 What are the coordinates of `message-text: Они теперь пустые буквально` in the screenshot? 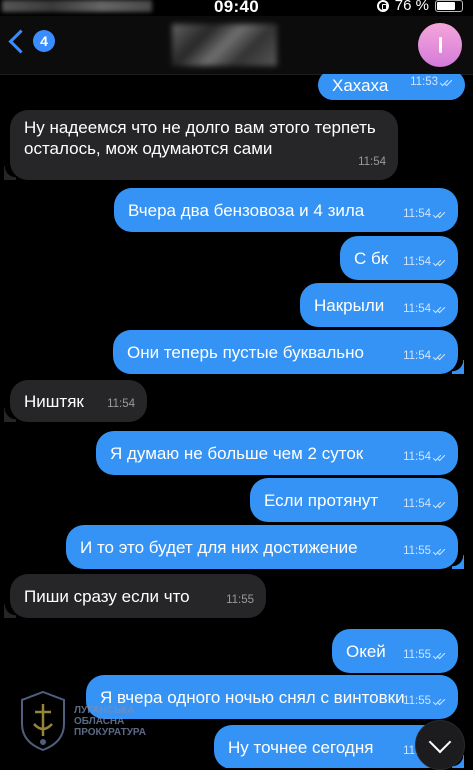 It's located at (245, 352).